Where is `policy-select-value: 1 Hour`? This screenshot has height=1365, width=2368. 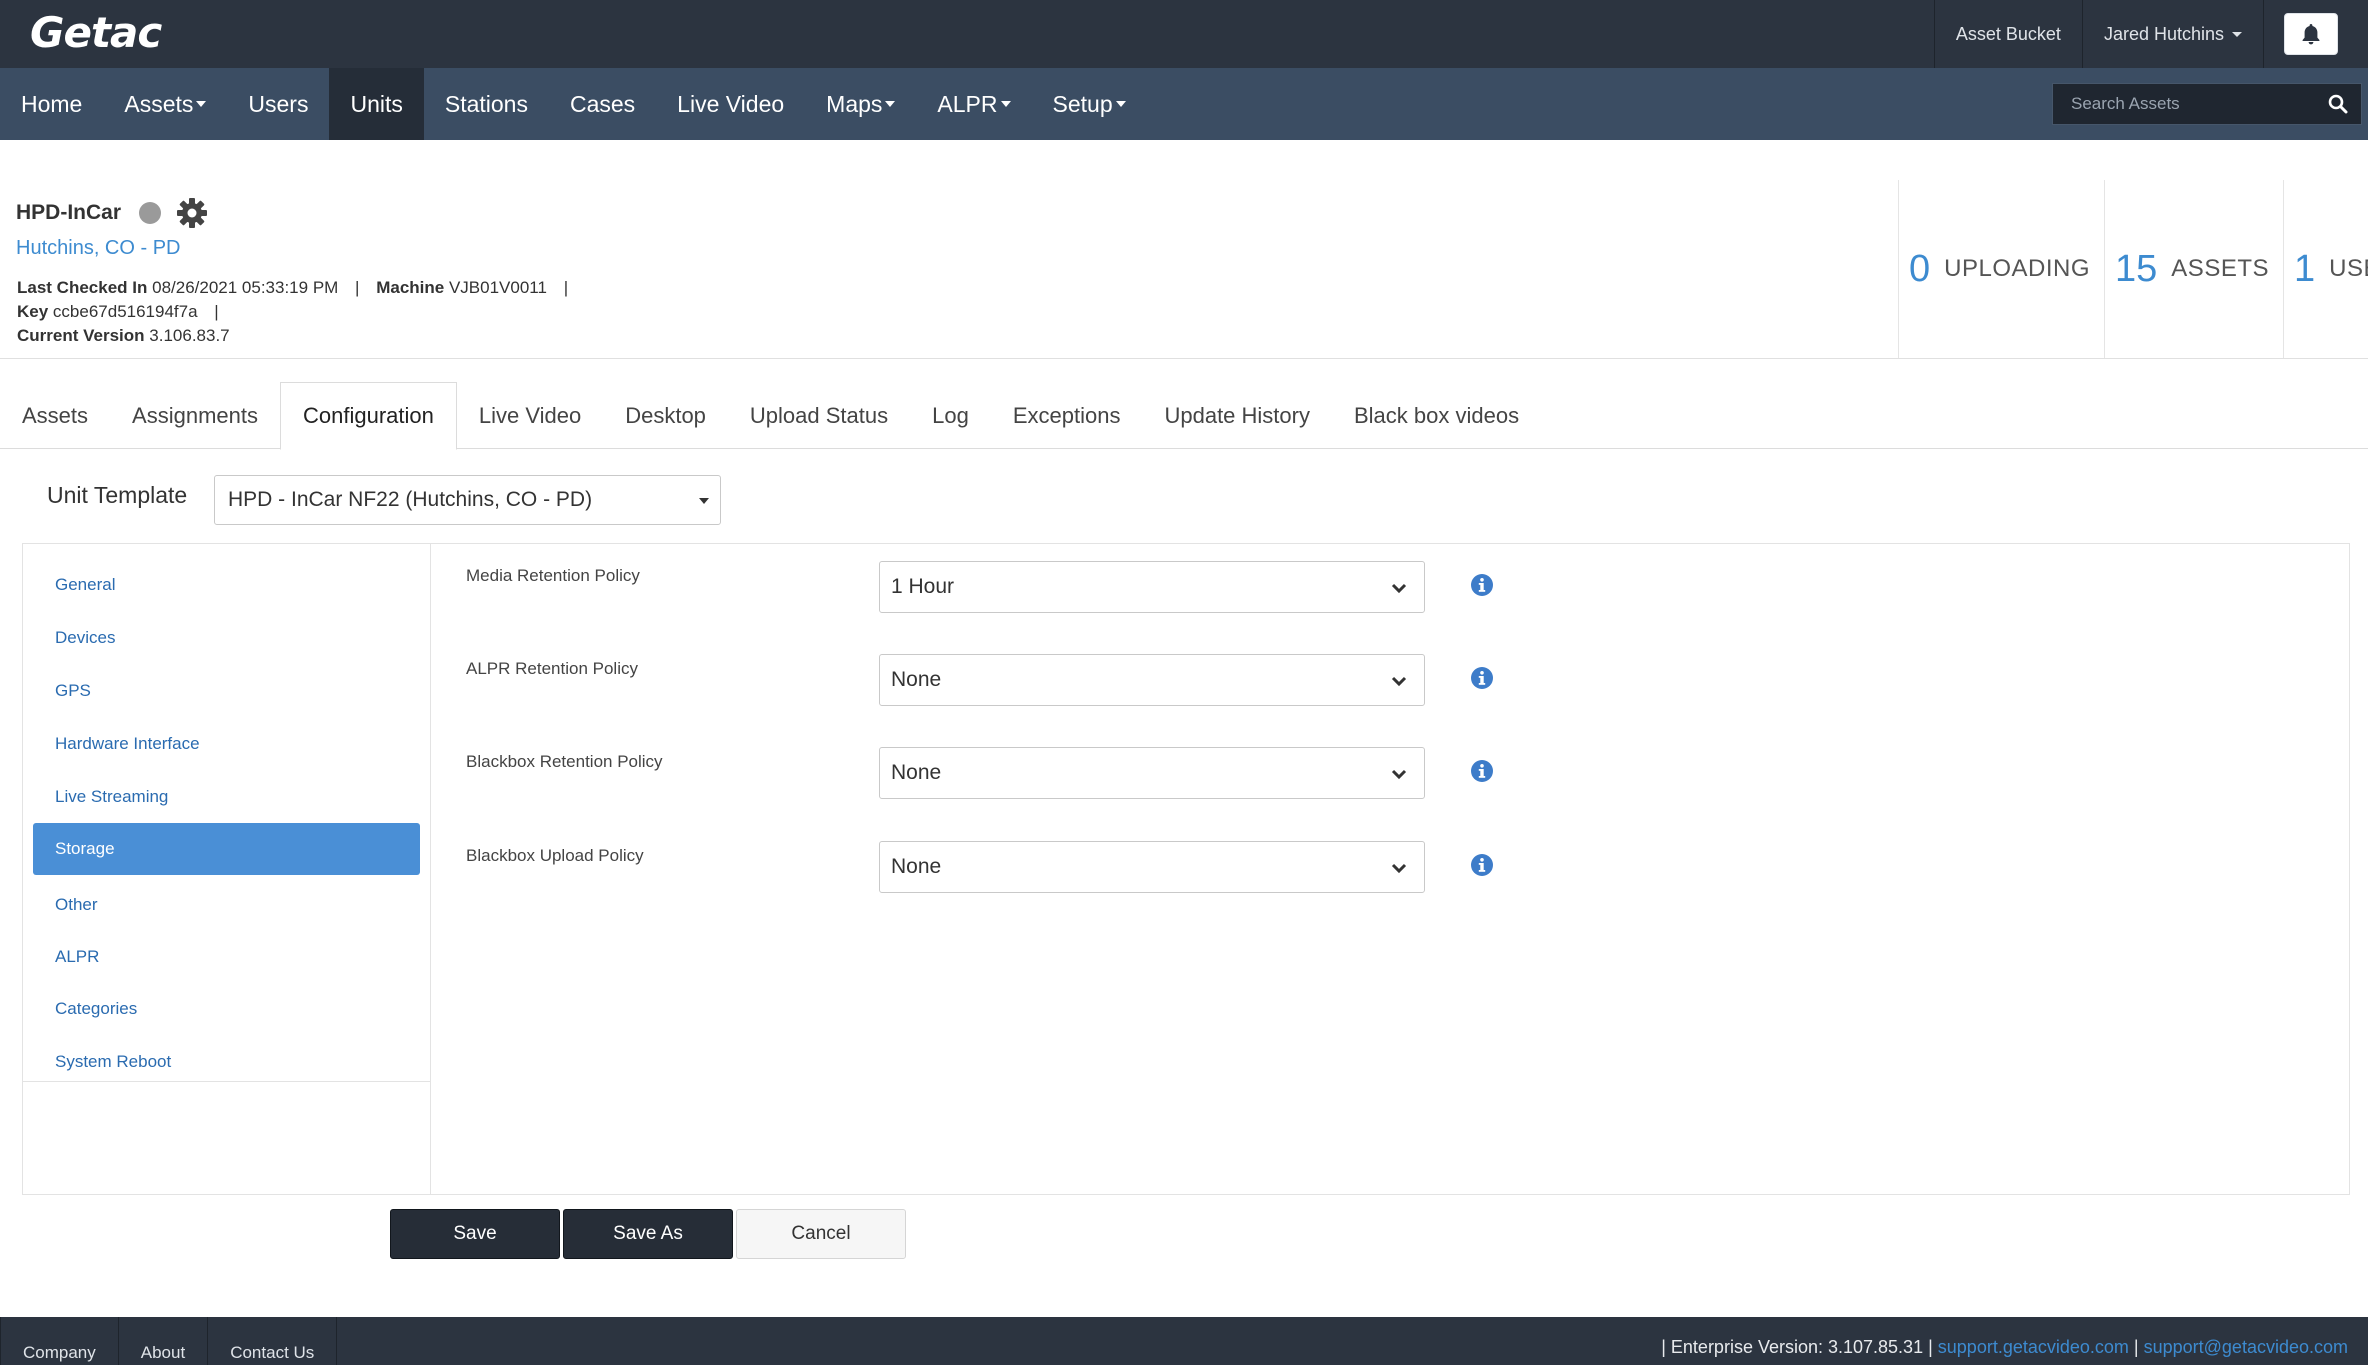
policy-select-value: 1 Hour is located at coordinates (923, 586).